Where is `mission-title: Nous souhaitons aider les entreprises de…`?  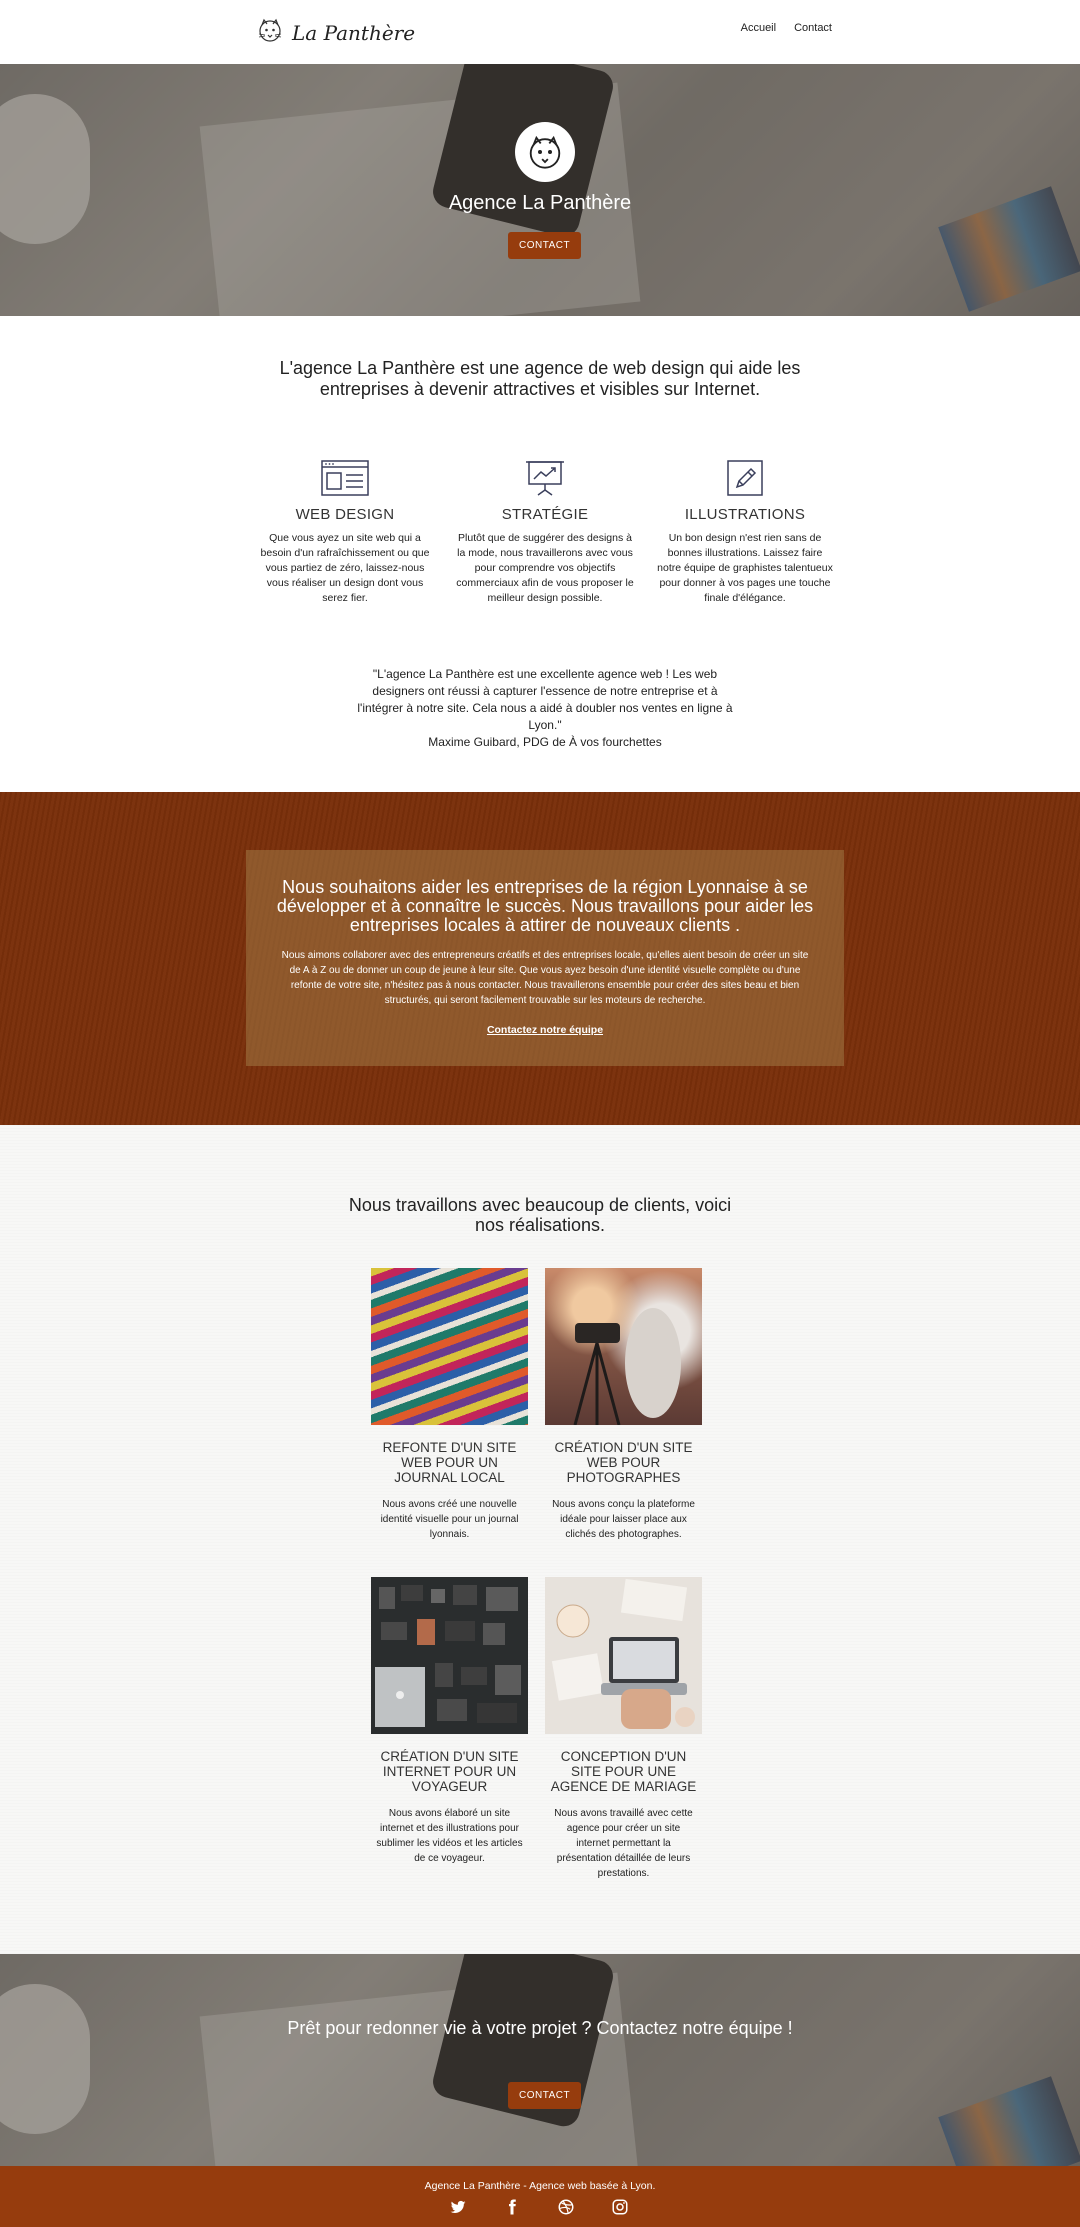
mission-title: Nous souhaitons aider les entreprises de… is located at coordinates (545, 906).